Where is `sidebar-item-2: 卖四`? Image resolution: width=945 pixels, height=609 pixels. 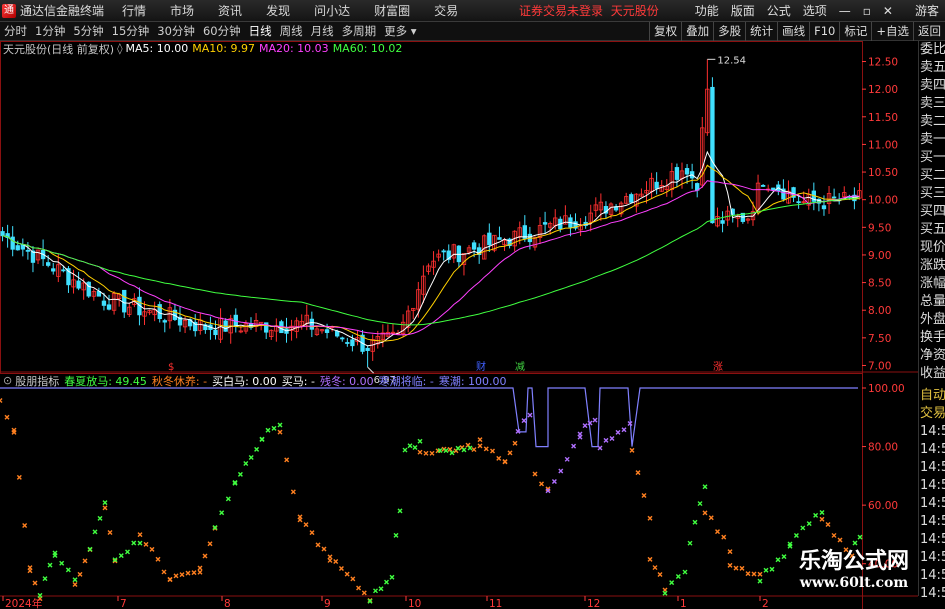
sidebar-item-2: 卖四 is located at coordinates (932, 85).